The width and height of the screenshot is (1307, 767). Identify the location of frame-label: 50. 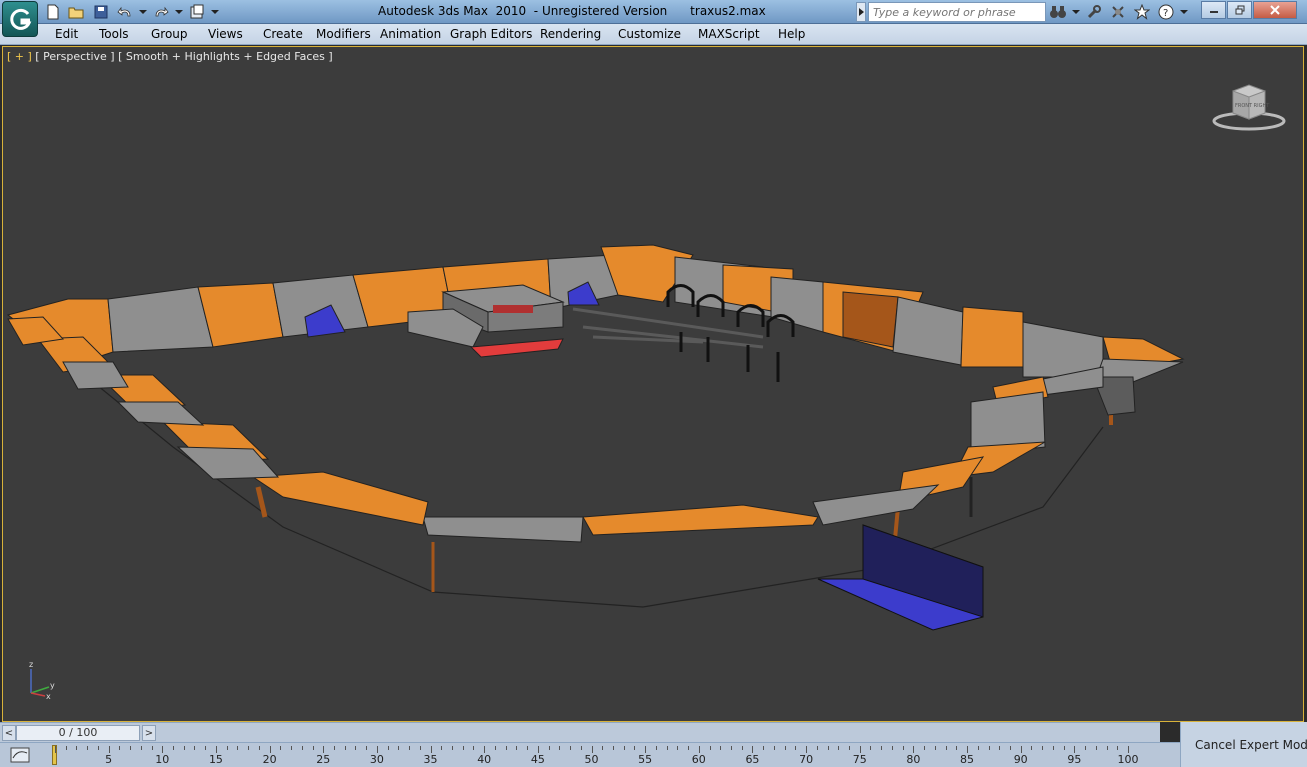
(591, 759).